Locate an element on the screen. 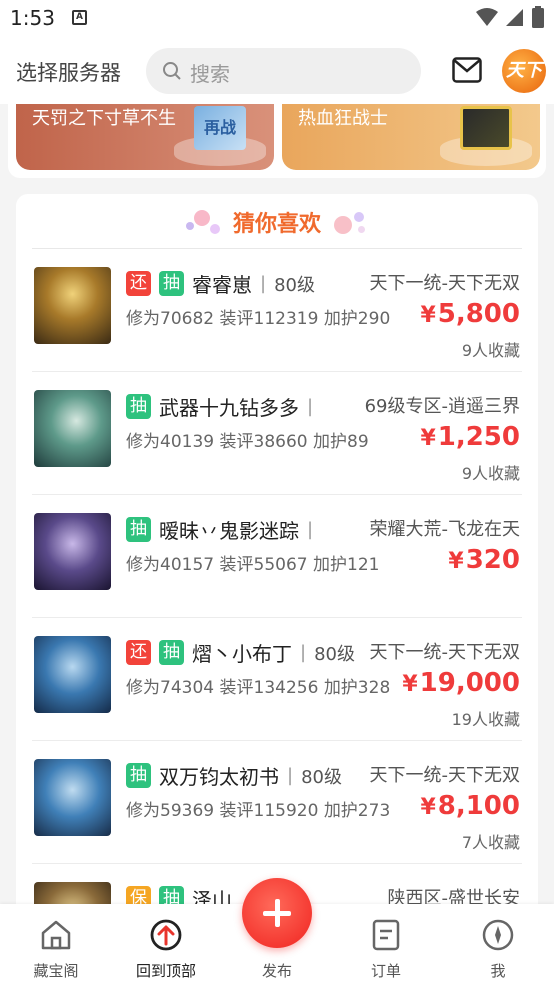 Image resolution: width=554 pixels, height=984 pixels. mail-icon is located at coordinates (467, 70).